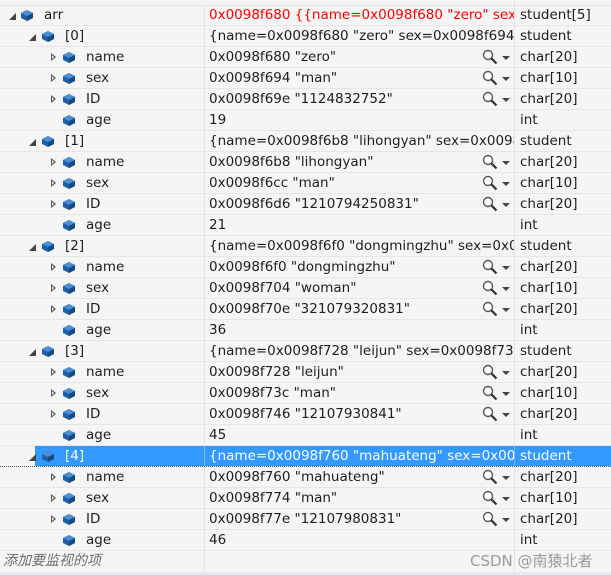 The width and height of the screenshot is (611, 575). I want to click on variable-value: 0x0098f6d6 "1210794250831", so click(314, 204).